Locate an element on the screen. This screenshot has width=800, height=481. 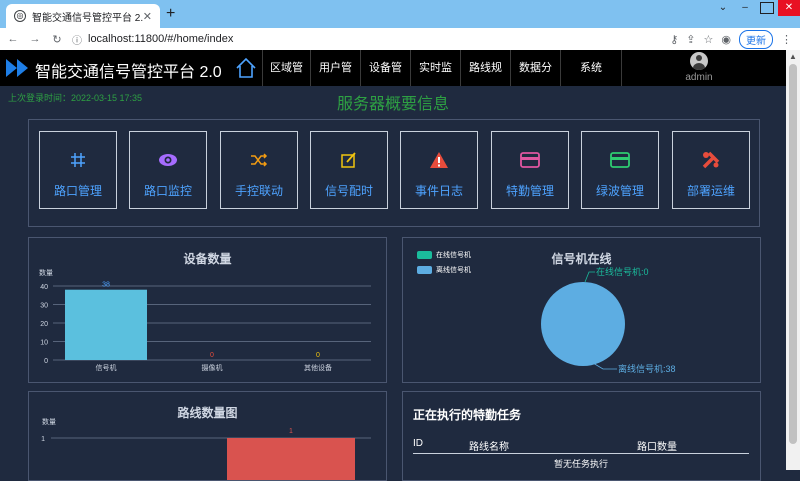
device-count-chart: 数量 0 10 20 30 40 38 信号机 0 摄像机 0 其他设备 is located at coordinates (205, 320).